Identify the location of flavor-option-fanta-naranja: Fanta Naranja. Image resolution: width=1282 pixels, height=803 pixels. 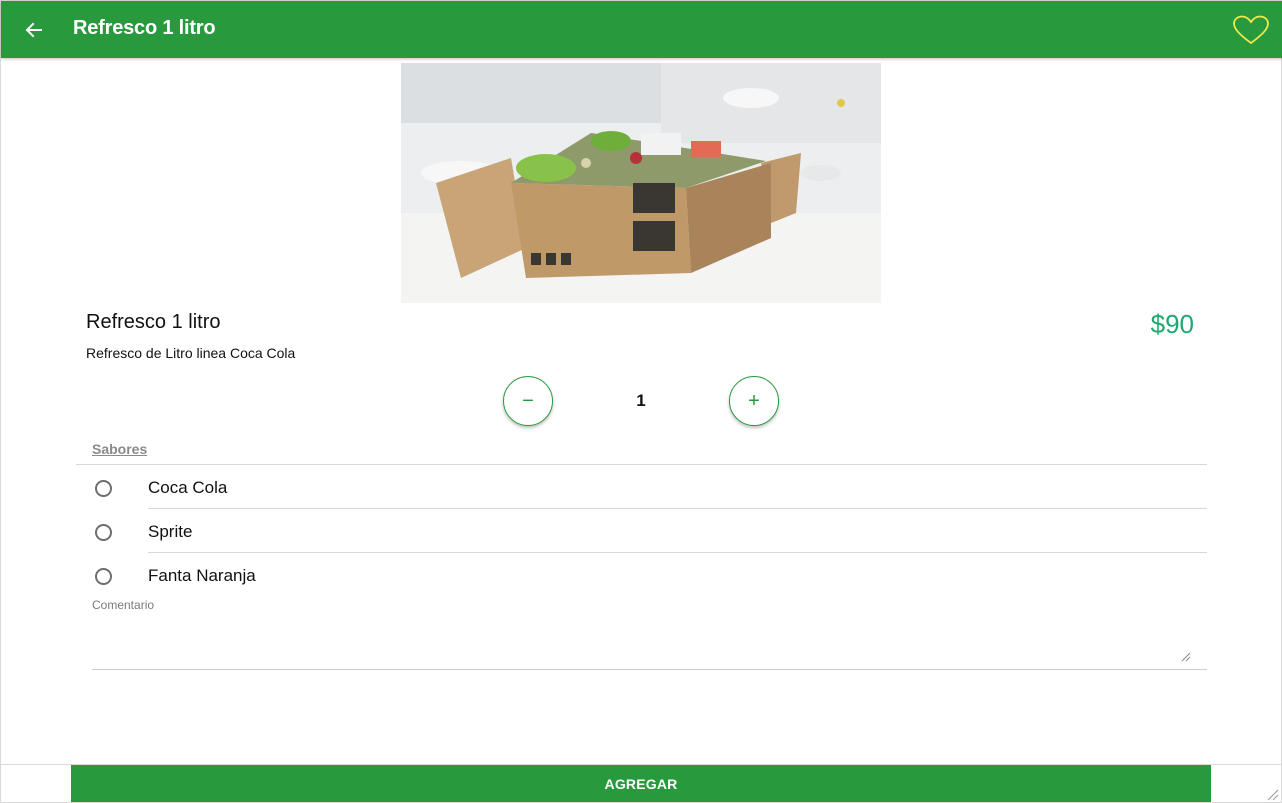
(641, 575).